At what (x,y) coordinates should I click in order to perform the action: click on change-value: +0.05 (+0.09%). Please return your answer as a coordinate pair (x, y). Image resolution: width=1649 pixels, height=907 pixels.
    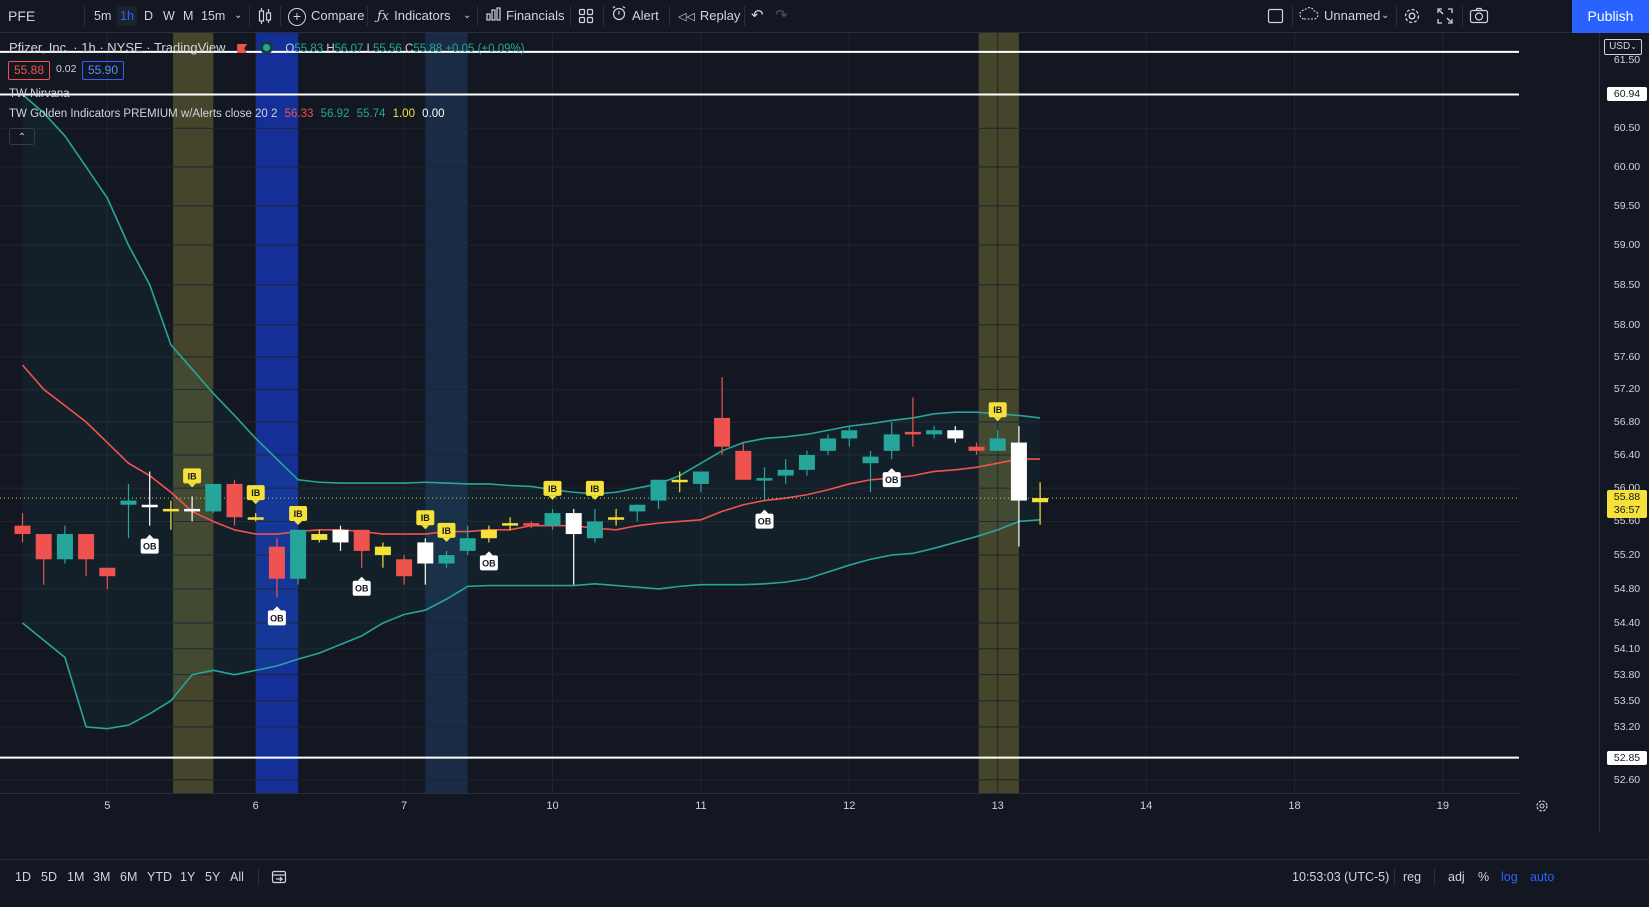
    Looking at the image, I should click on (485, 49).